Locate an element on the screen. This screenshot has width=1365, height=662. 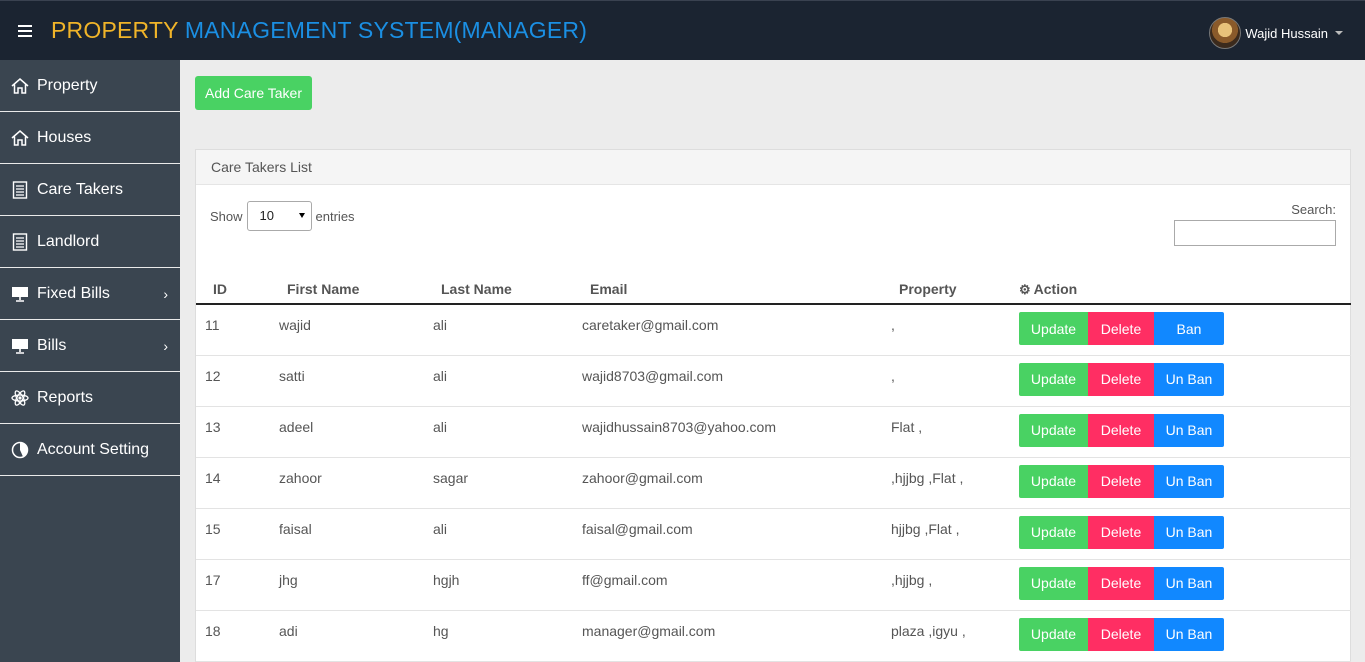
column-header-last-name: Last Name is located at coordinates (498, 288).